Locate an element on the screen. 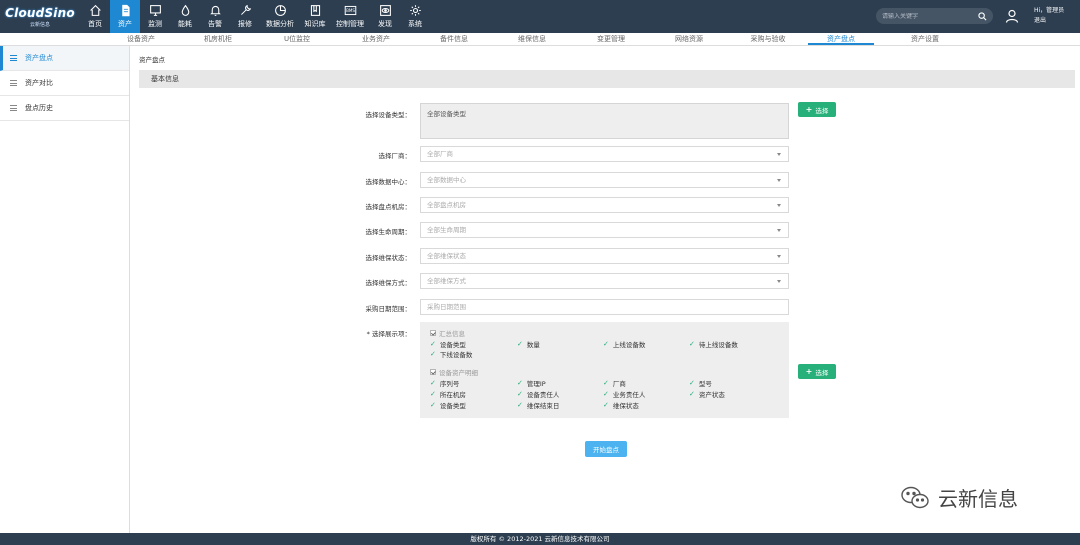 This screenshot has height=545, width=1080. search-icon is located at coordinates (982, 16).